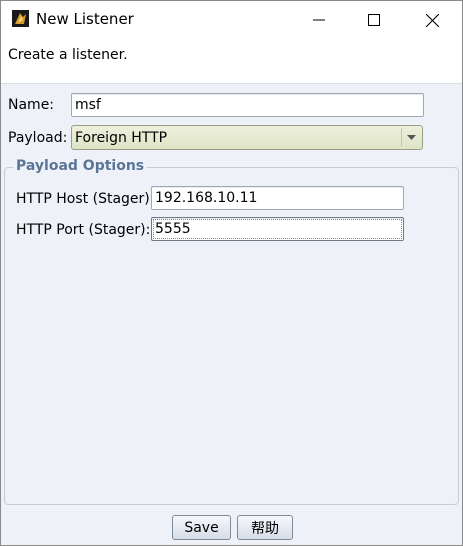 Image resolution: width=463 pixels, height=546 pixels. Describe the element at coordinates (85, 19) in the screenshot. I see `window-title: New Listener` at that location.